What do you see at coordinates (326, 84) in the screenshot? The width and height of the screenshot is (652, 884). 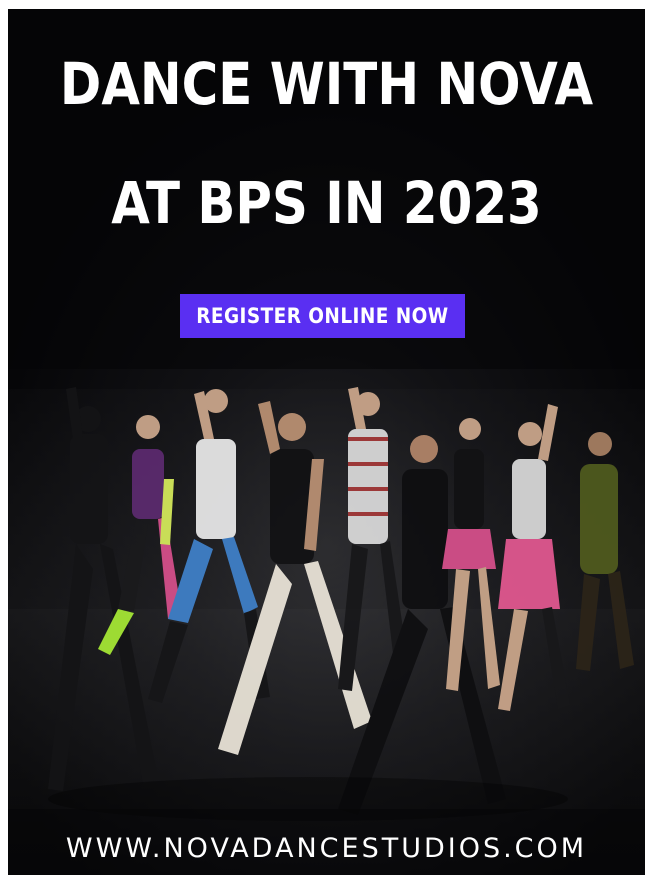 I see `headline-line-1: DANCE WITH NOVA` at bounding box center [326, 84].